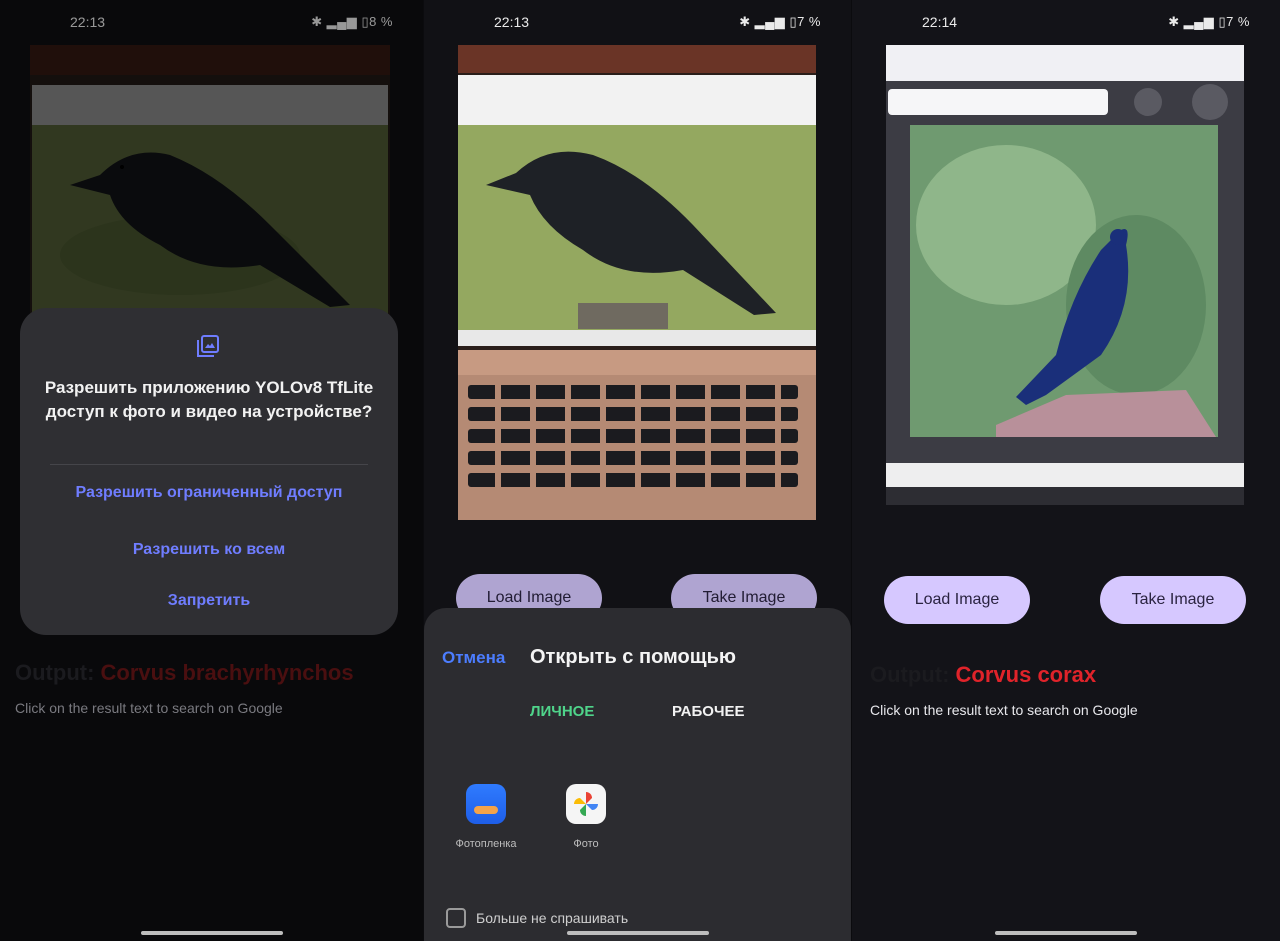 This screenshot has width=1280, height=941. Describe the element at coordinates (208, 346) in the screenshot. I see `photo-library-icon` at that location.